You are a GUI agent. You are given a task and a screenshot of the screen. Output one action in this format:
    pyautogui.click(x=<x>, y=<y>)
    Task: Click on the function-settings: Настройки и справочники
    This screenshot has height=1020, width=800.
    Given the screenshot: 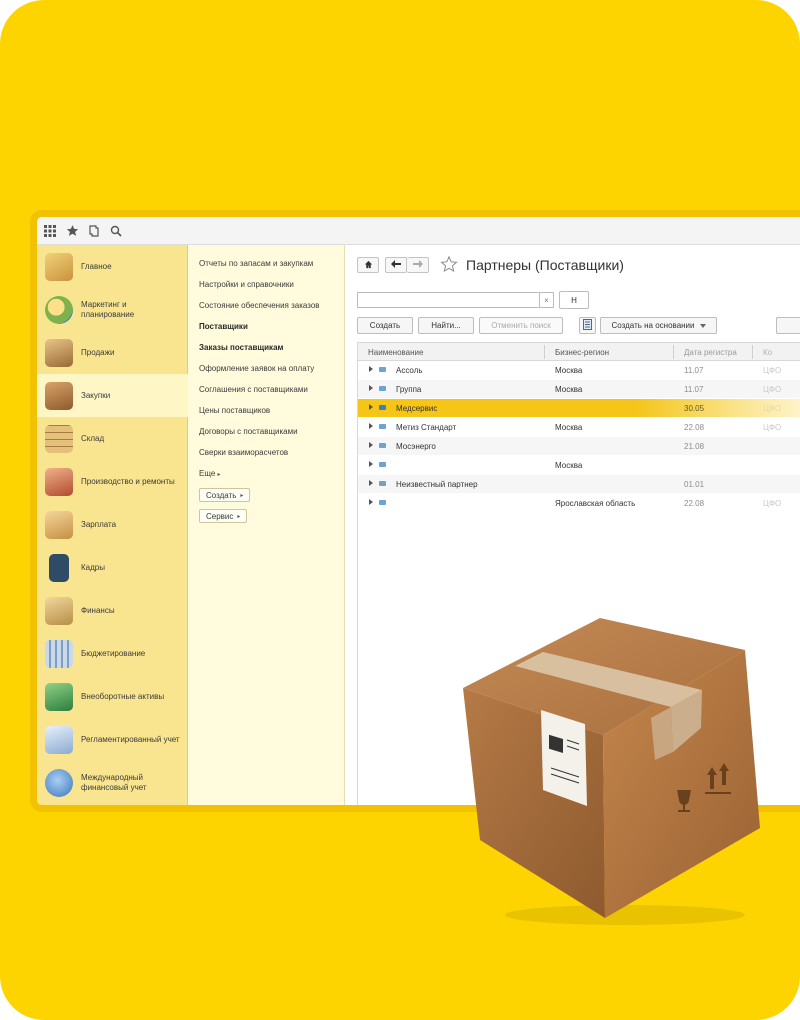 What is the action you would take?
    pyautogui.click(x=246, y=284)
    